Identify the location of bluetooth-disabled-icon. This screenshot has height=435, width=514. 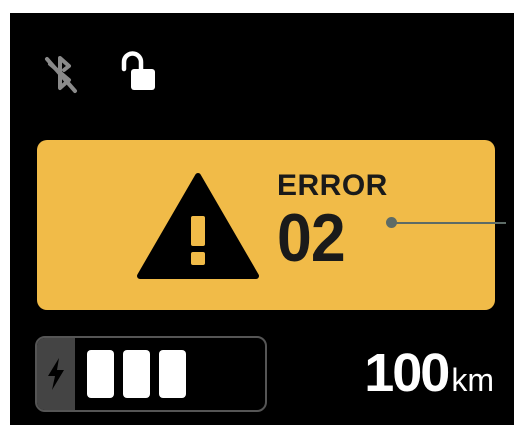
(61, 74).